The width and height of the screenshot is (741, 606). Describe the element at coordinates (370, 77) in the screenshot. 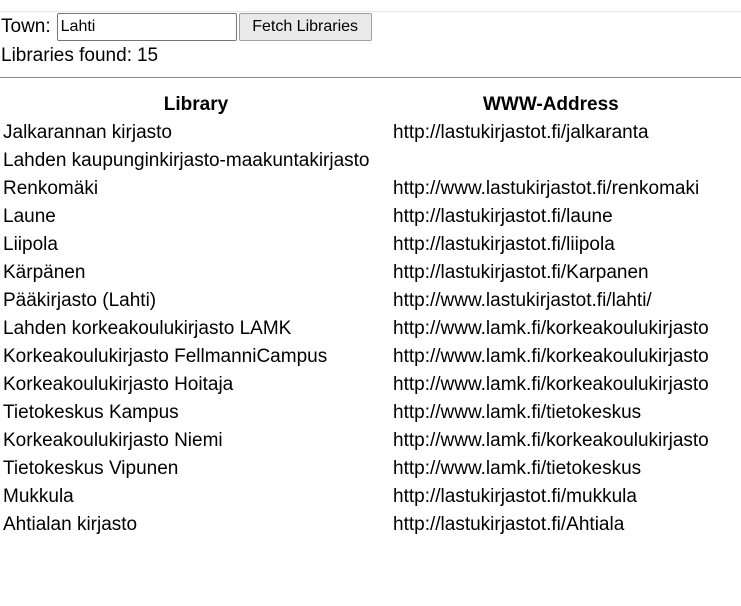

I see `divider` at that location.